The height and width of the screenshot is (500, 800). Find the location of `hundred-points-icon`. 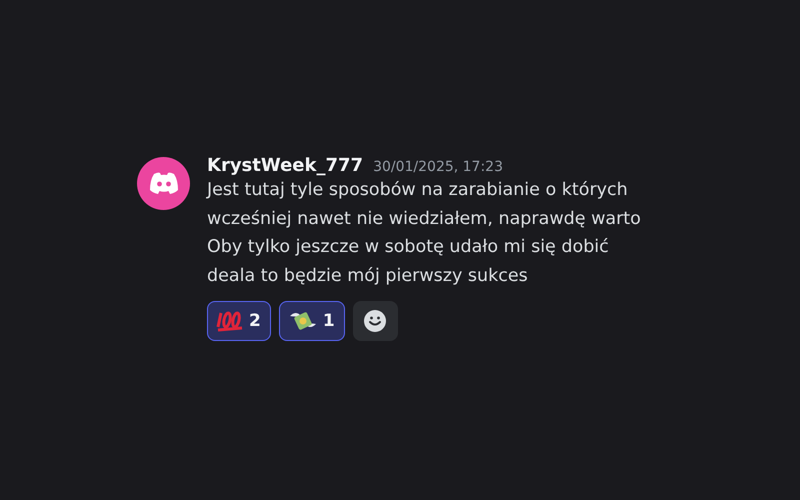

hundred-points-icon is located at coordinates (230, 321).